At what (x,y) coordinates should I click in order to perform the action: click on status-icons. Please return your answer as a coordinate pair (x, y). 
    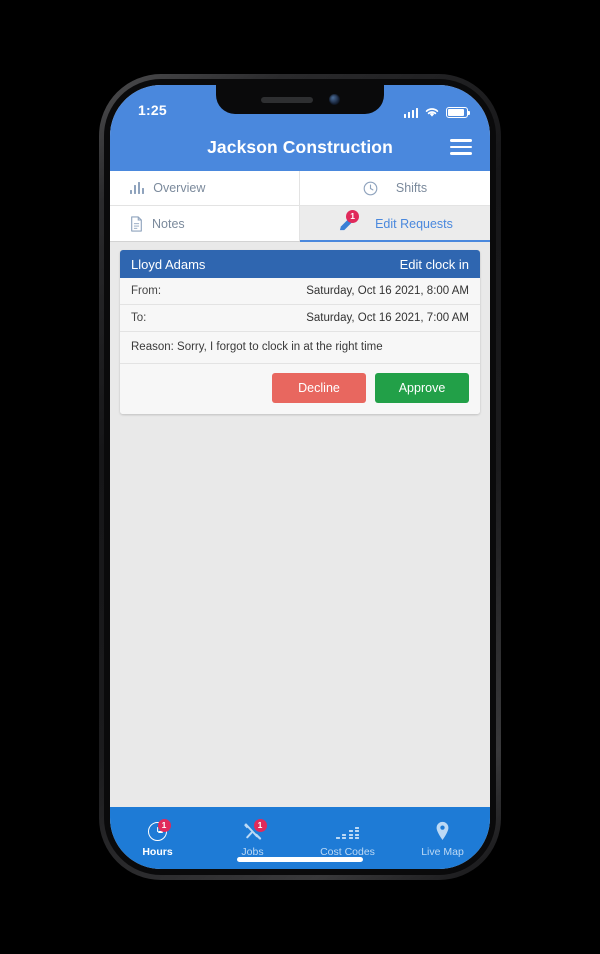
    Looking at the image, I should click on (437, 112).